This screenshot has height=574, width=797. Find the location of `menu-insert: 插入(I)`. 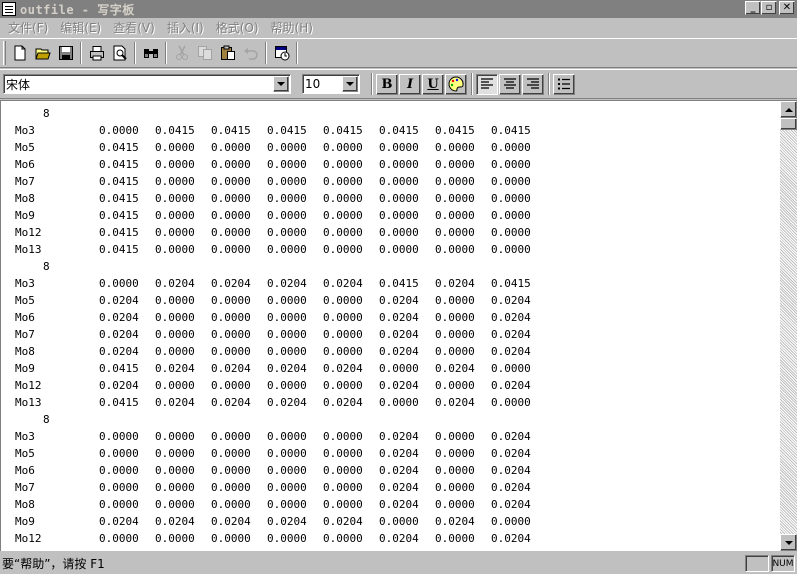

menu-insert: 插入(I) is located at coordinates (185, 27).